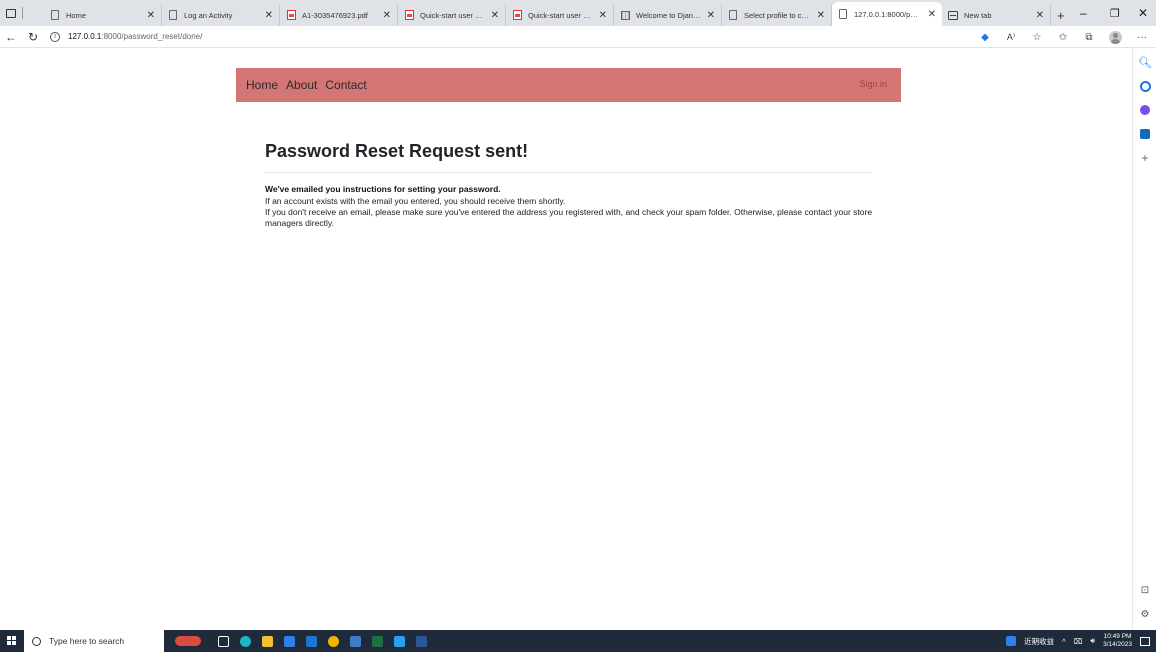 The width and height of the screenshot is (1156, 652). Describe the element at coordinates (188, 641) in the screenshot. I see `news-widget-icon` at that location.